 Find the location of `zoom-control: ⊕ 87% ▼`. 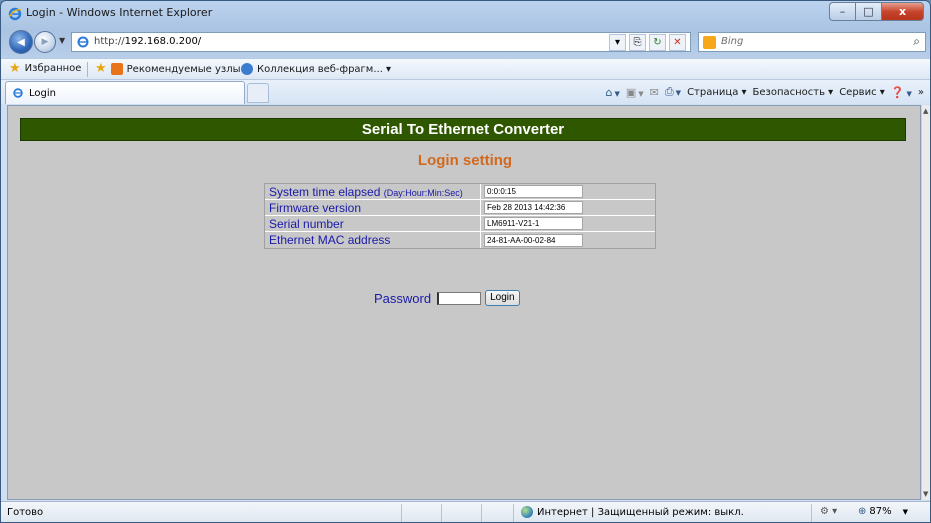

zoom-control: ⊕ 87% ▼ is located at coordinates (883, 511).